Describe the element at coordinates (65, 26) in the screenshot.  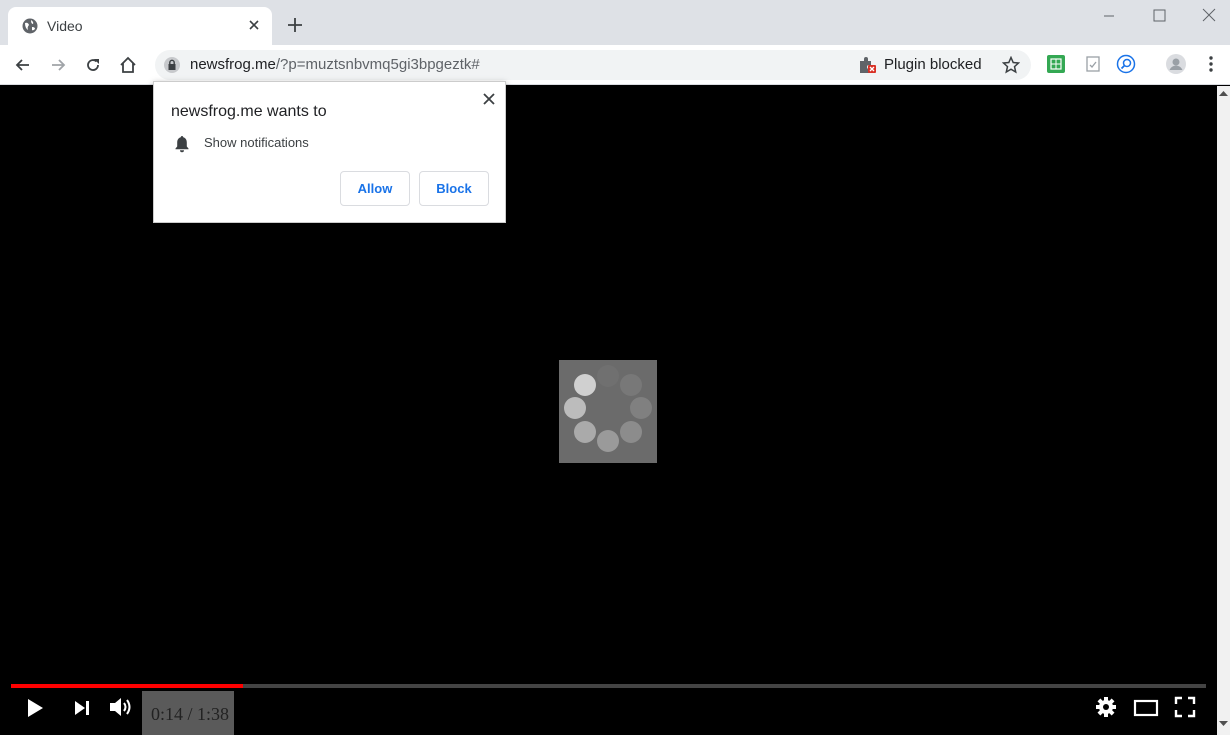
I see `tab-title: Video` at that location.